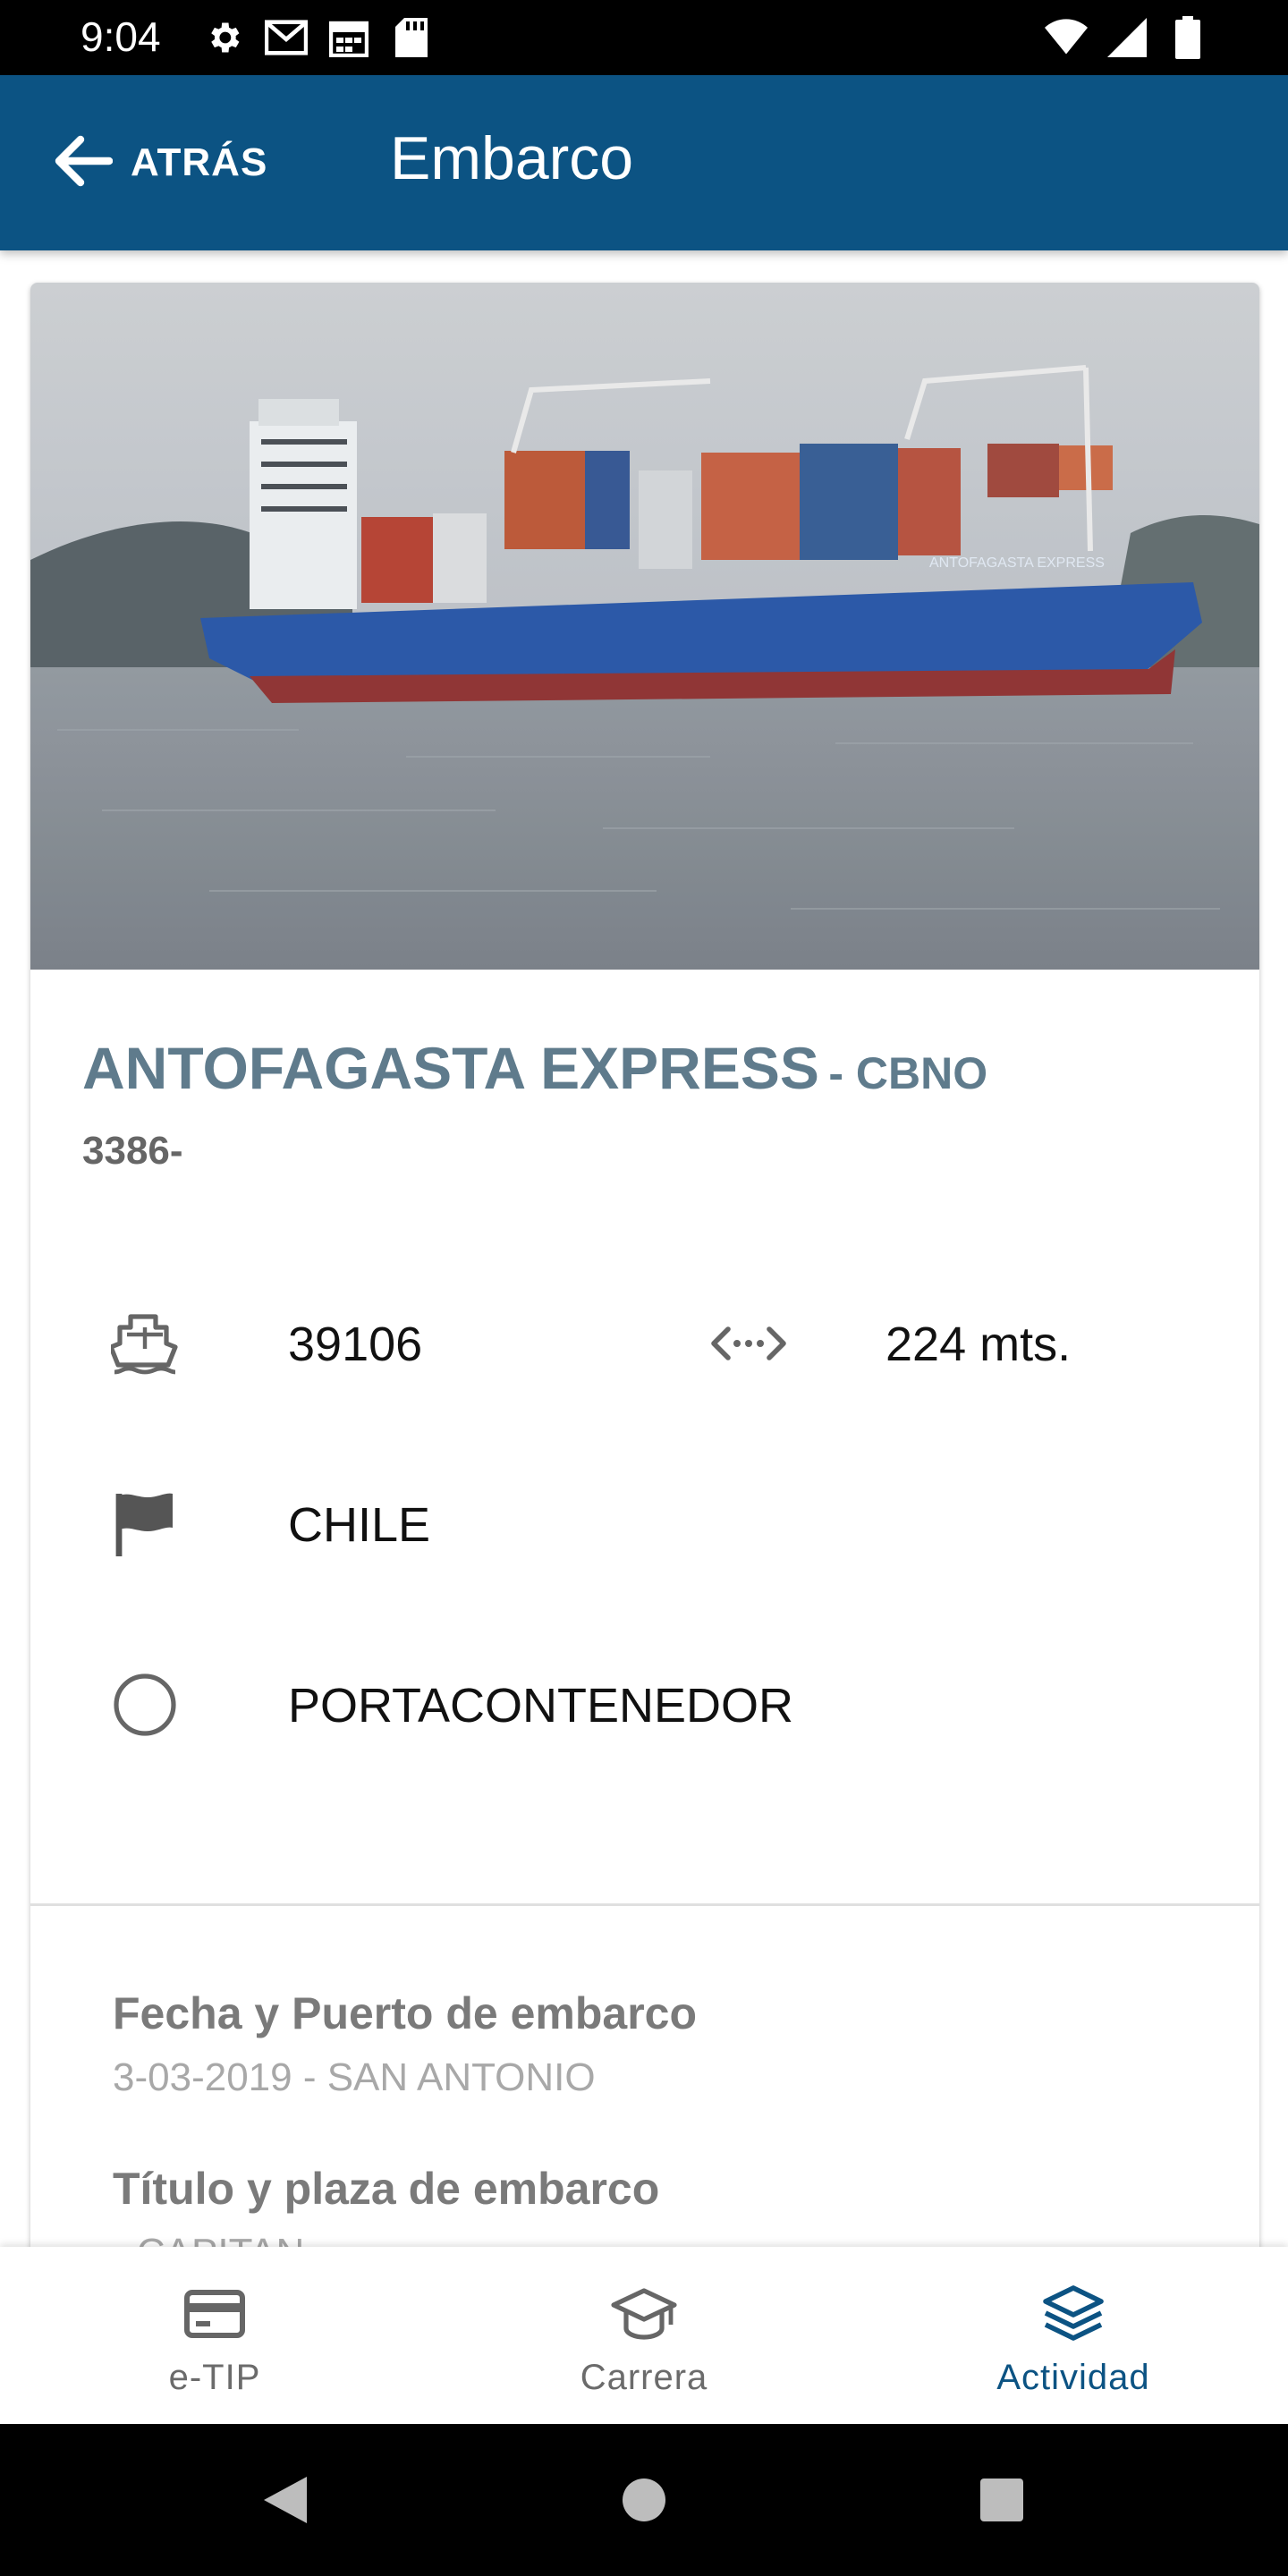 The width and height of the screenshot is (1288, 2576). What do you see at coordinates (1066, 37) in the screenshot?
I see `wifi-icon` at bounding box center [1066, 37].